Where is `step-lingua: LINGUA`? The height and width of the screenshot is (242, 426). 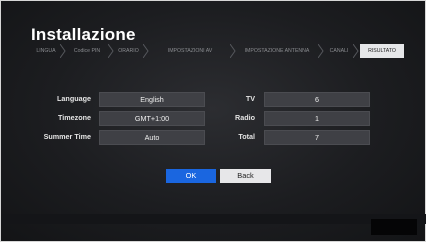
step-lingua: LINGUA is located at coordinates (46, 51).